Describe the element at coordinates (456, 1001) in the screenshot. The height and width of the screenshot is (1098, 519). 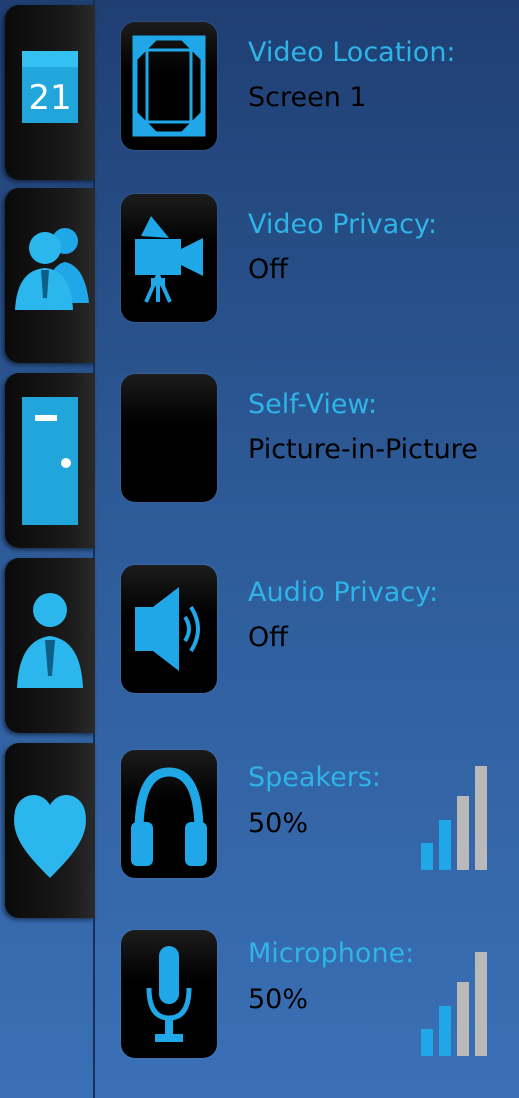
I see `microphone-level-bars` at that location.